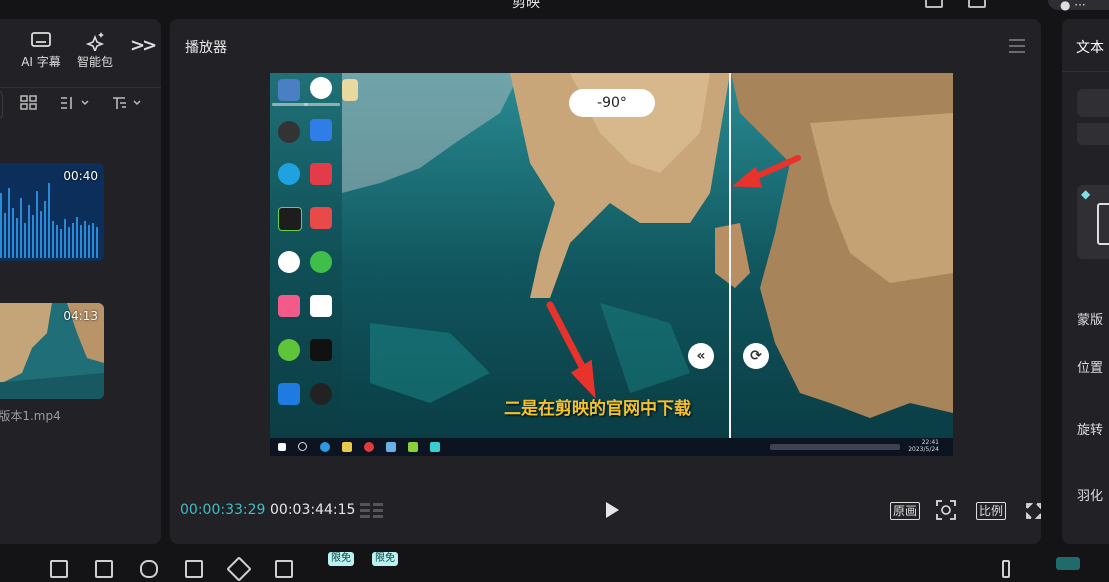 Image resolution: width=1109 pixels, height=582 pixels. I want to click on tray-icons, so click(835, 447).